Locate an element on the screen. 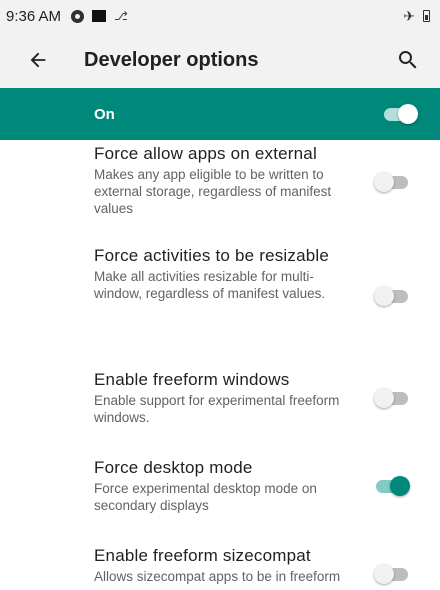 This screenshot has width=440, height=590. status-icons-left: ⎇ is located at coordinates (99, 16).